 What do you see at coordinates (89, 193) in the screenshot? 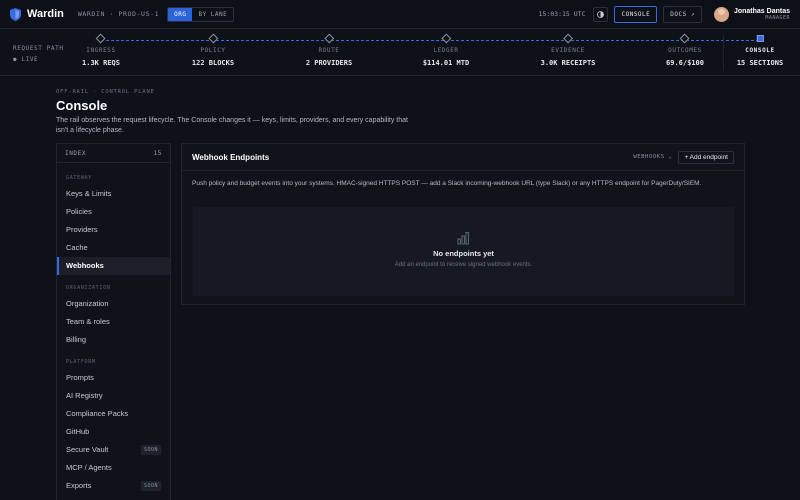
I see `nav-item-label: Keys & Limits` at bounding box center [89, 193].